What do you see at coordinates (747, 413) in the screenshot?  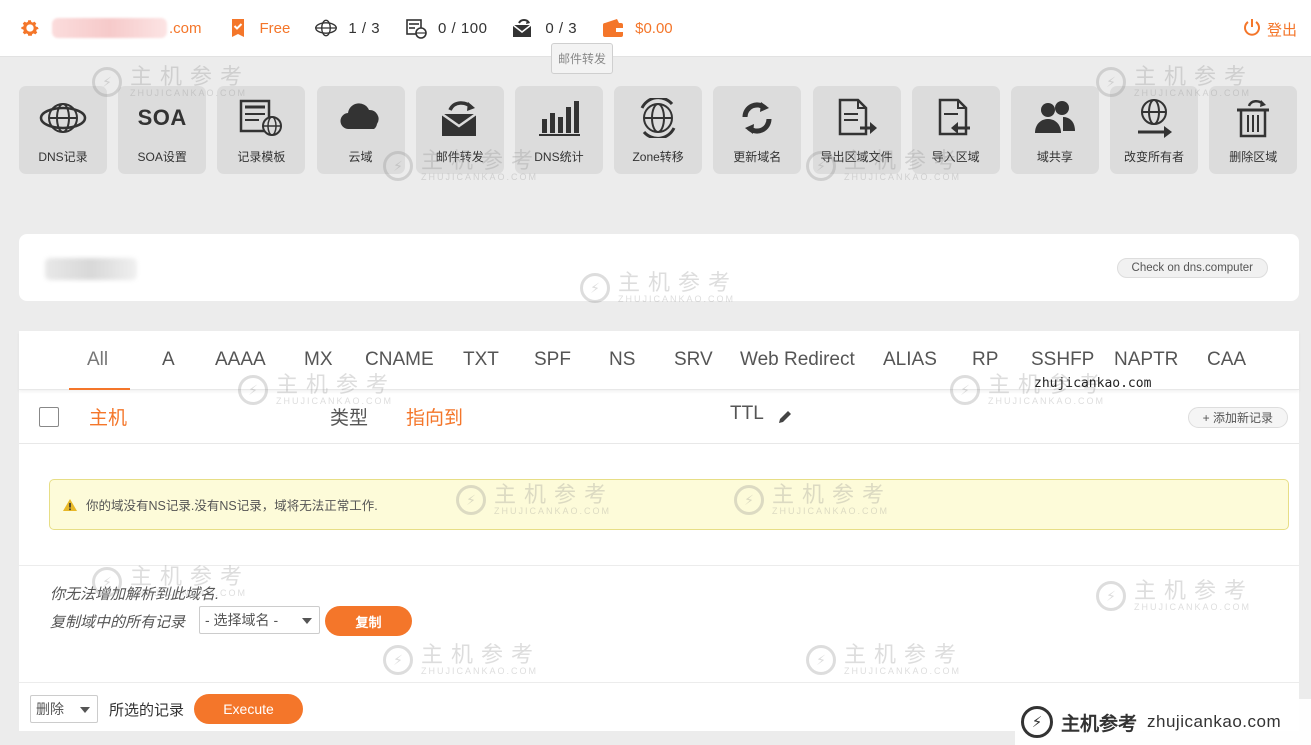 I see `column-ttl: TTL` at bounding box center [747, 413].